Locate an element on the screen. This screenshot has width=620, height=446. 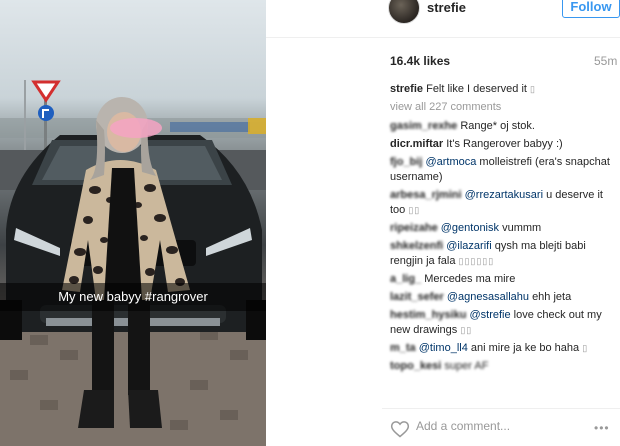
caption-comment: strefie Felt like I deserved it ▯ is located at coordinates (502, 89).